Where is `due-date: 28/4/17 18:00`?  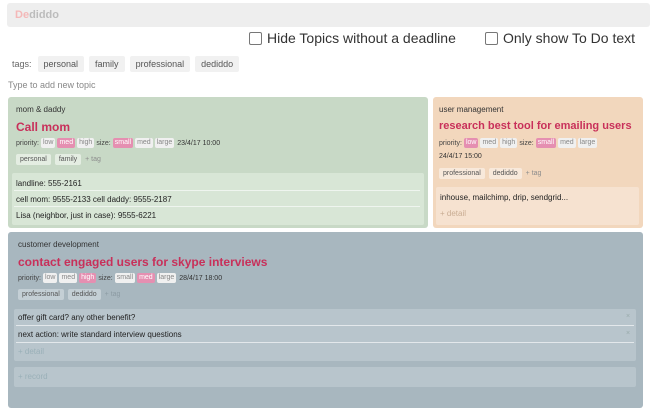
due-date: 28/4/17 18:00 is located at coordinates (200, 278).